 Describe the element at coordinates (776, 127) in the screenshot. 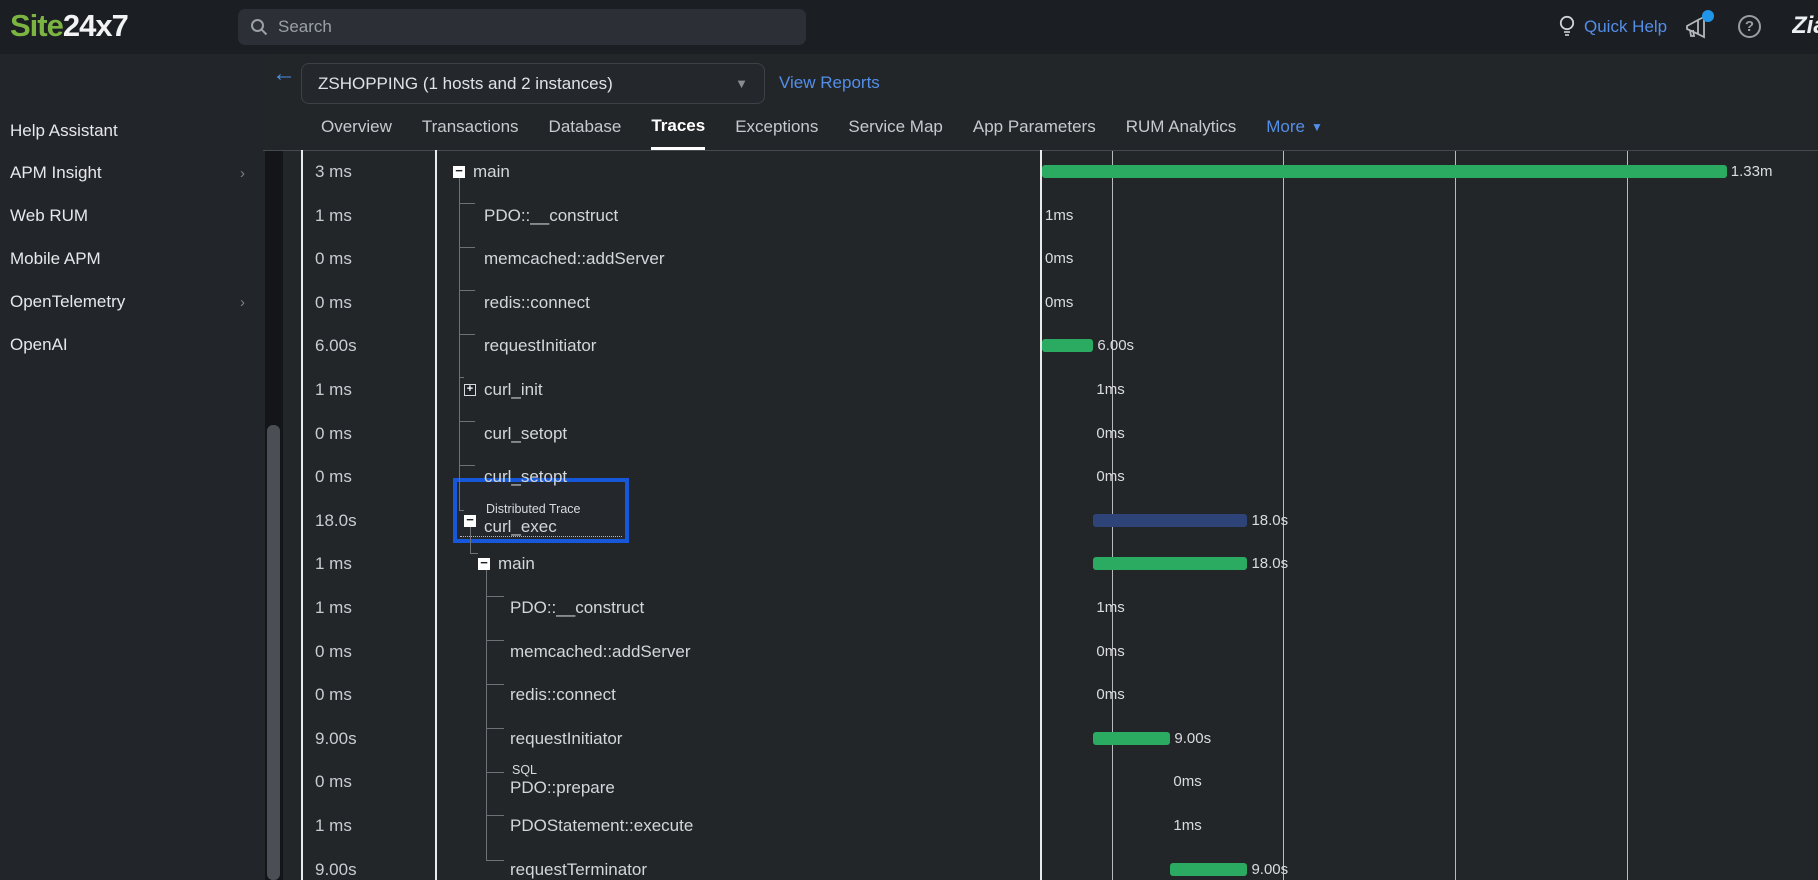

I see `tab-exceptions: Exceptions` at that location.